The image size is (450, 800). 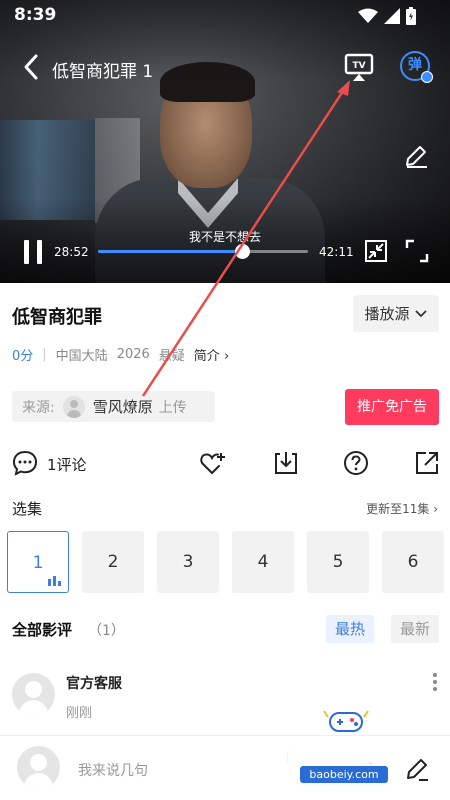 I want to click on sort-newest-button: 最新, so click(x=415, y=629).